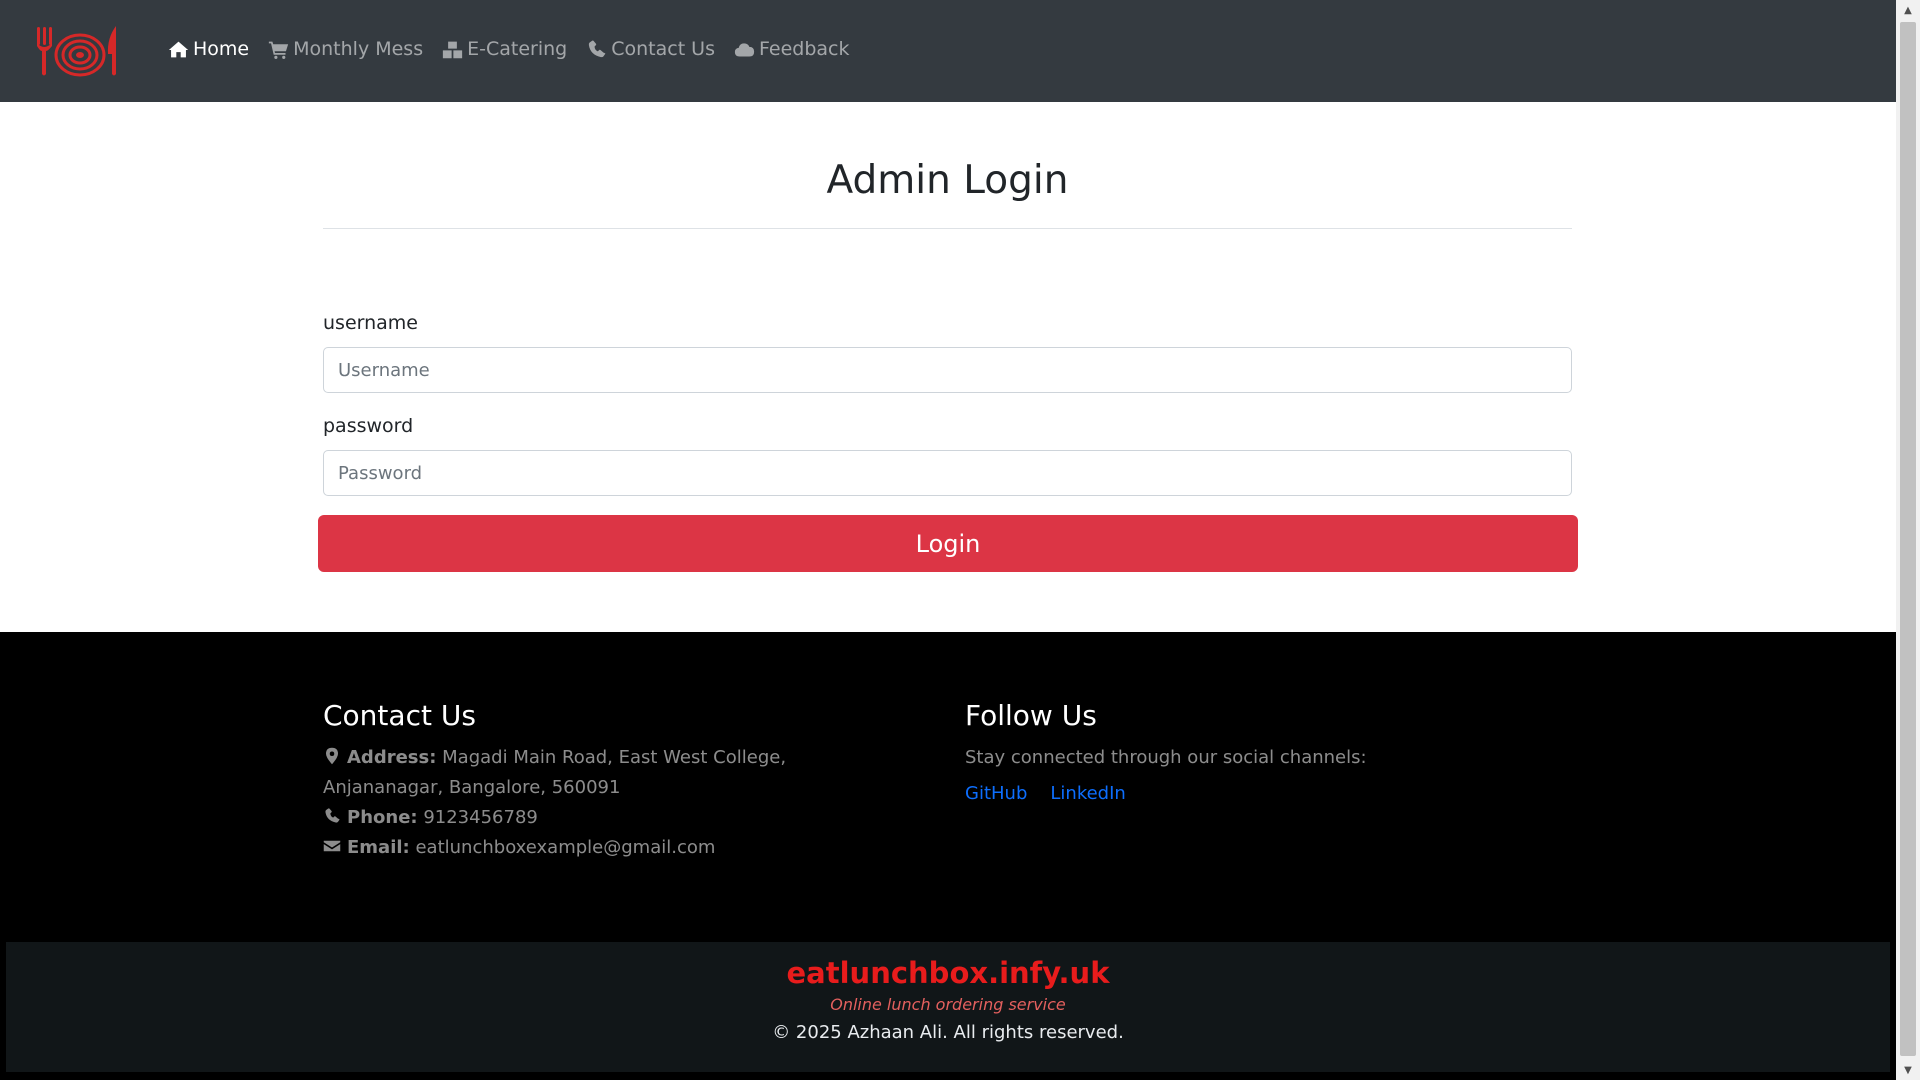  Describe the element at coordinates (399, 715) in the screenshot. I see `contact-heading: Contact Us` at that location.